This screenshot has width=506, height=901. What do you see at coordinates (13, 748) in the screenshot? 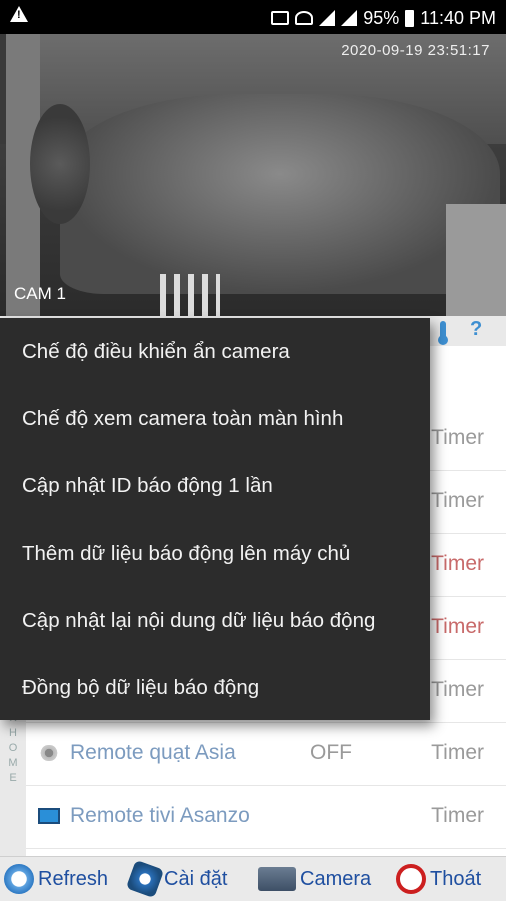
I see `side-letter: O` at bounding box center [13, 748].